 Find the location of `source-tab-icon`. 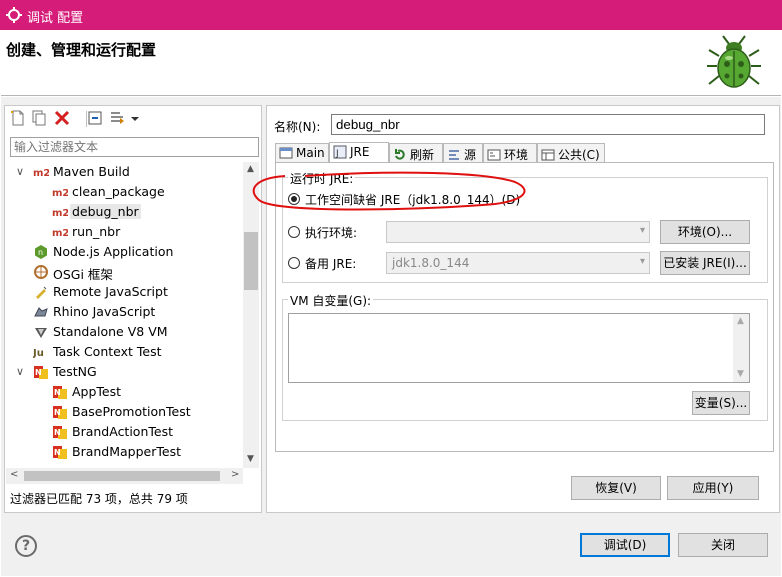

source-tab-icon is located at coordinates (454, 155).